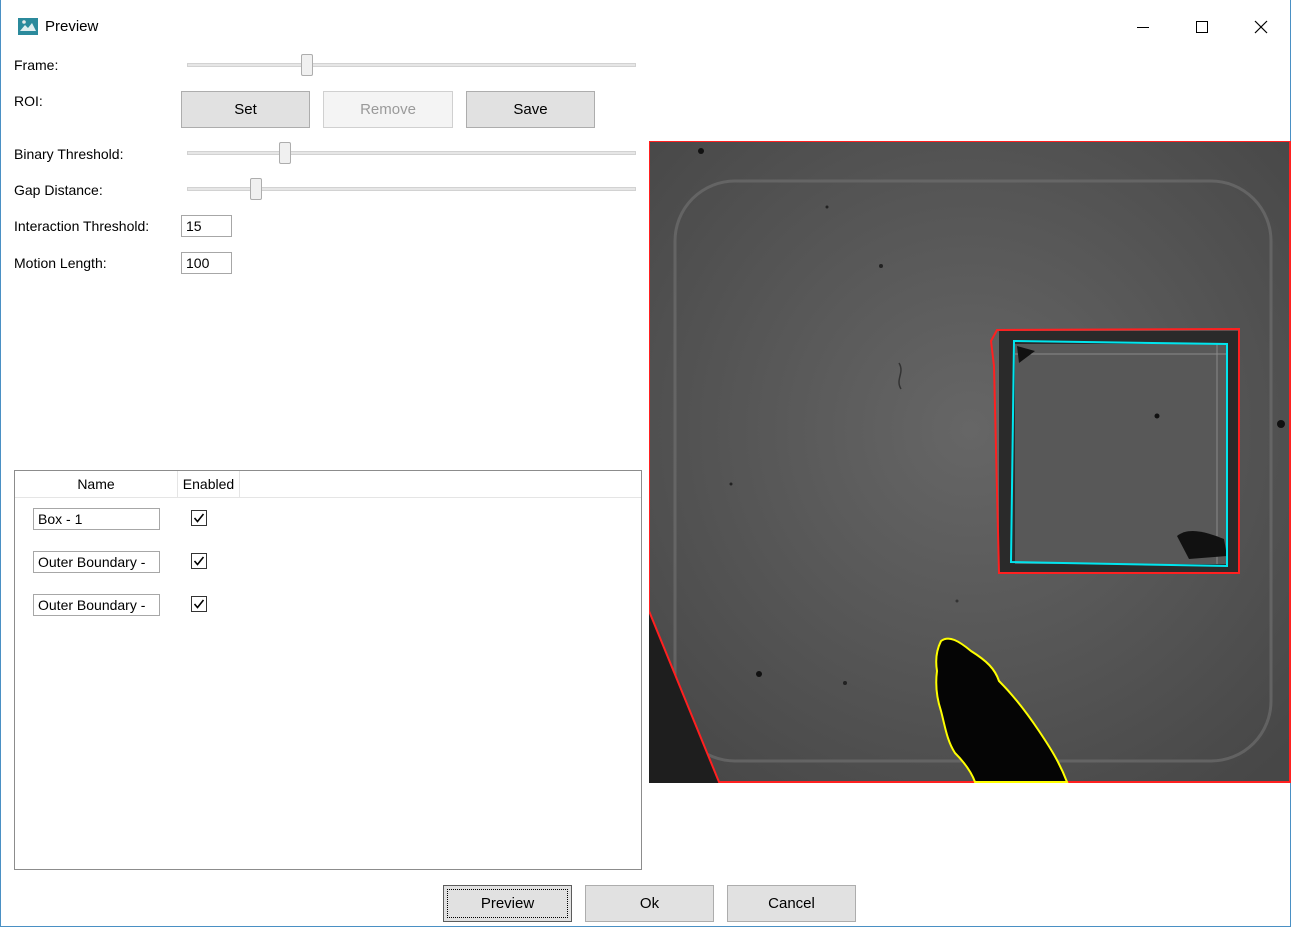 Image resolution: width=1291 pixels, height=928 pixels. I want to click on minimize-icon, so click(1143, 27).